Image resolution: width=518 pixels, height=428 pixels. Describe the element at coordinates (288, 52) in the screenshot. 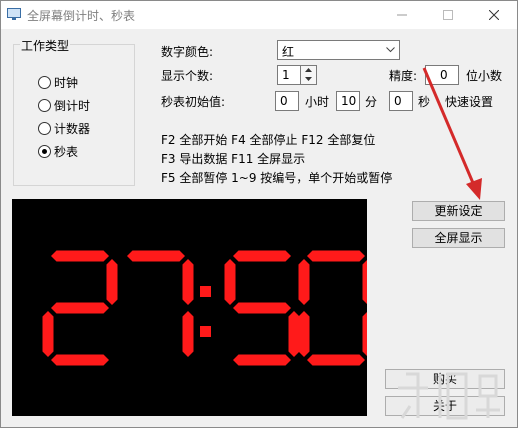

I see `color-select-value: 红` at that location.